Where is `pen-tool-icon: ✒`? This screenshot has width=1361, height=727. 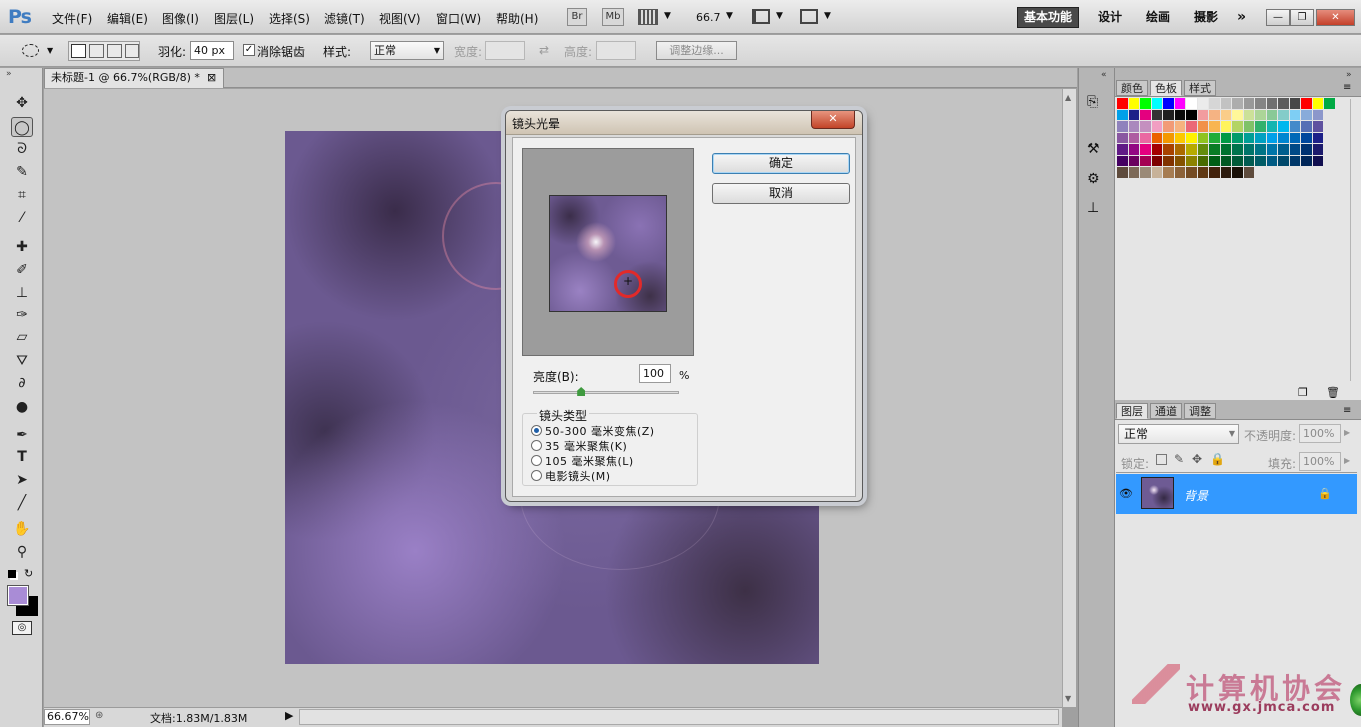
pen-tool-icon: ✒ is located at coordinates (22, 435).